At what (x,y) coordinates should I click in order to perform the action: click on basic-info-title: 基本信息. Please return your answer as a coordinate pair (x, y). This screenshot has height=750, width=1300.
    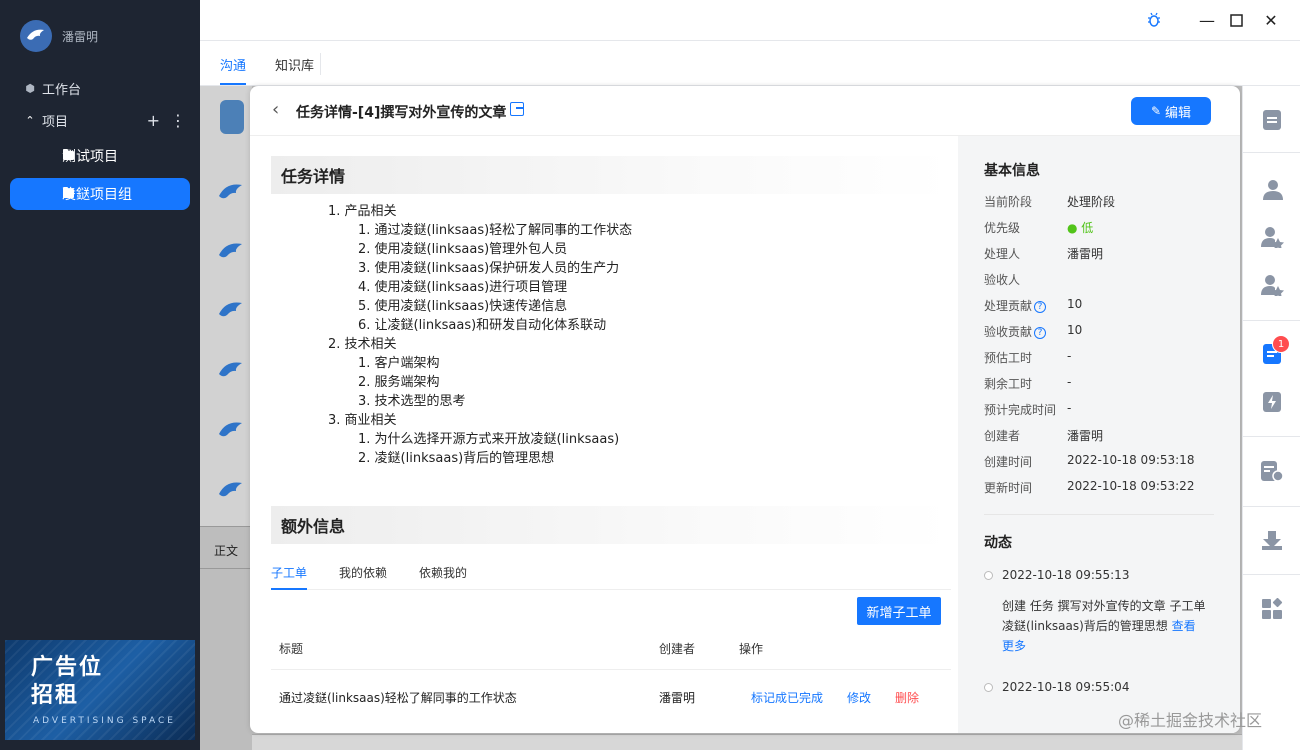
    Looking at the image, I should click on (1012, 171).